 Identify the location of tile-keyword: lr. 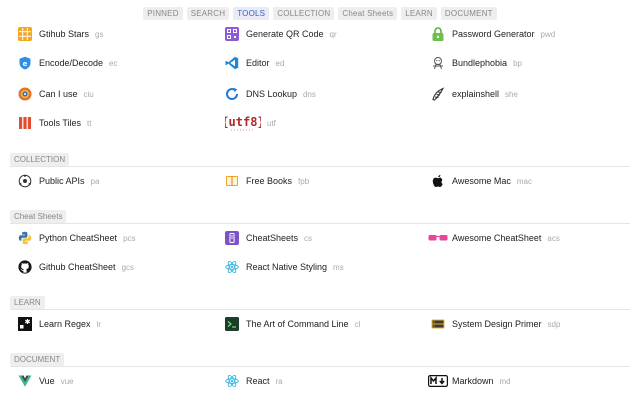
(98, 324).